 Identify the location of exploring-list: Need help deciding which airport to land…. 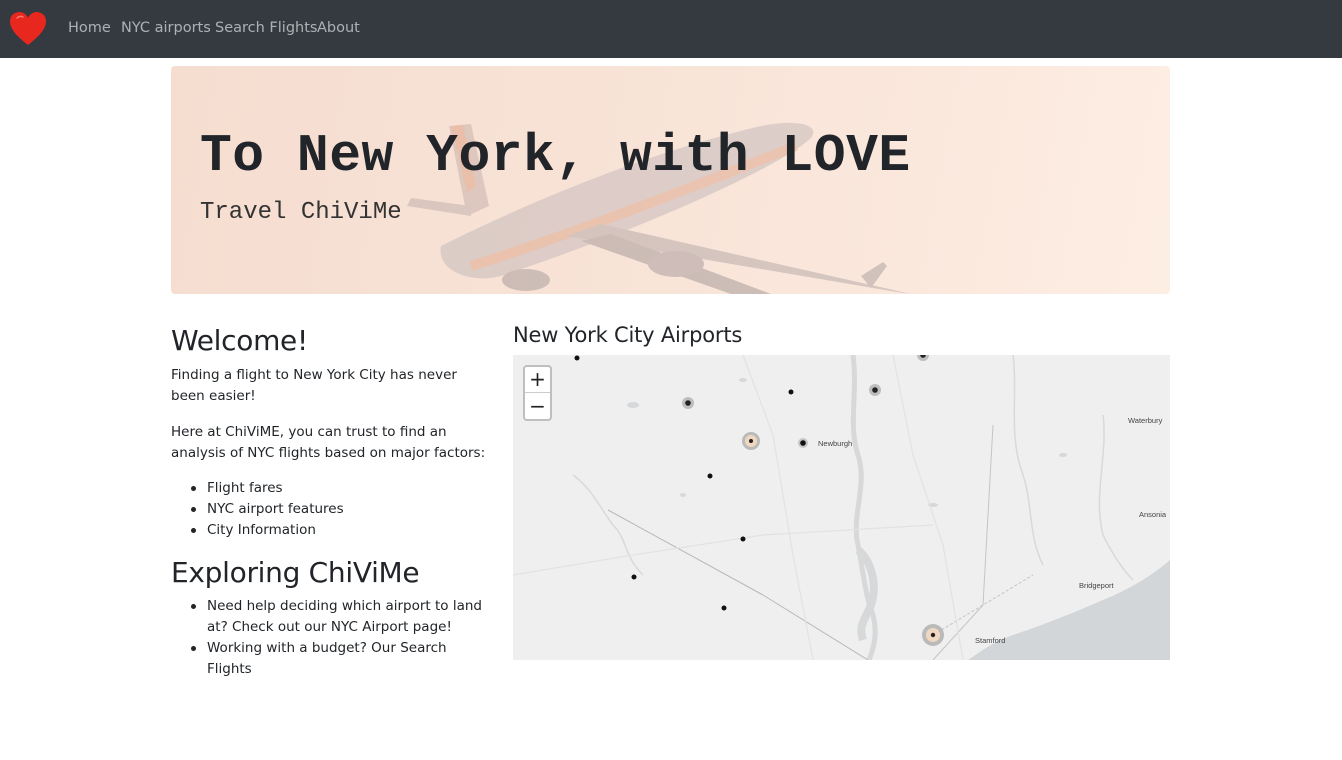
(339, 638).